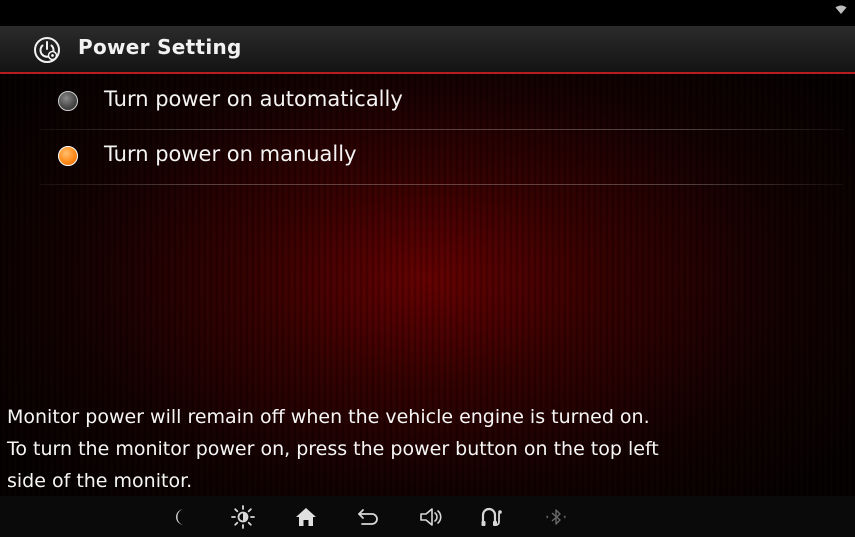  What do you see at coordinates (100, 481) in the screenshot?
I see `info-message-line: side of the monitor.` at bounding box center [100, 481].